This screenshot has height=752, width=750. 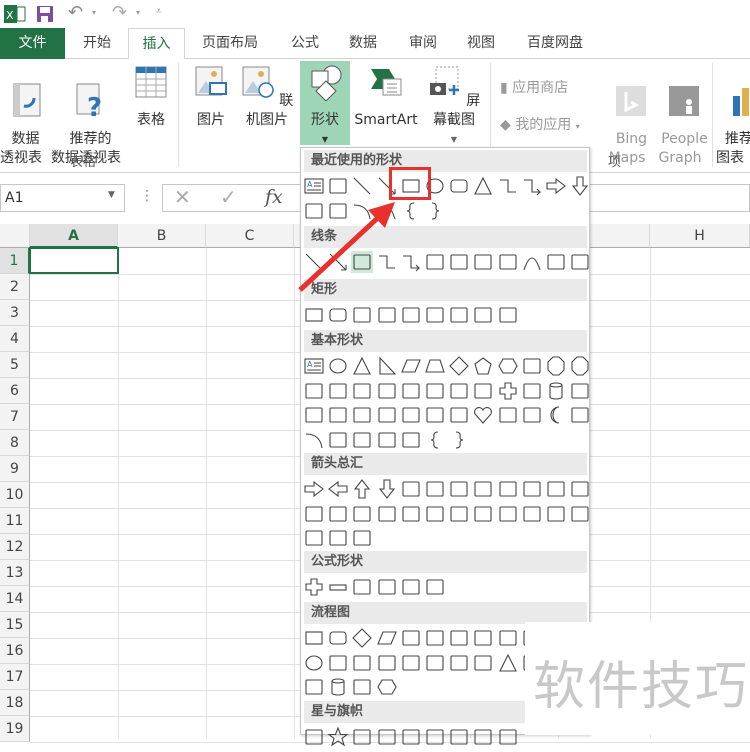 I want to click on shape-terminator-icon, so click(x=508, y=638).